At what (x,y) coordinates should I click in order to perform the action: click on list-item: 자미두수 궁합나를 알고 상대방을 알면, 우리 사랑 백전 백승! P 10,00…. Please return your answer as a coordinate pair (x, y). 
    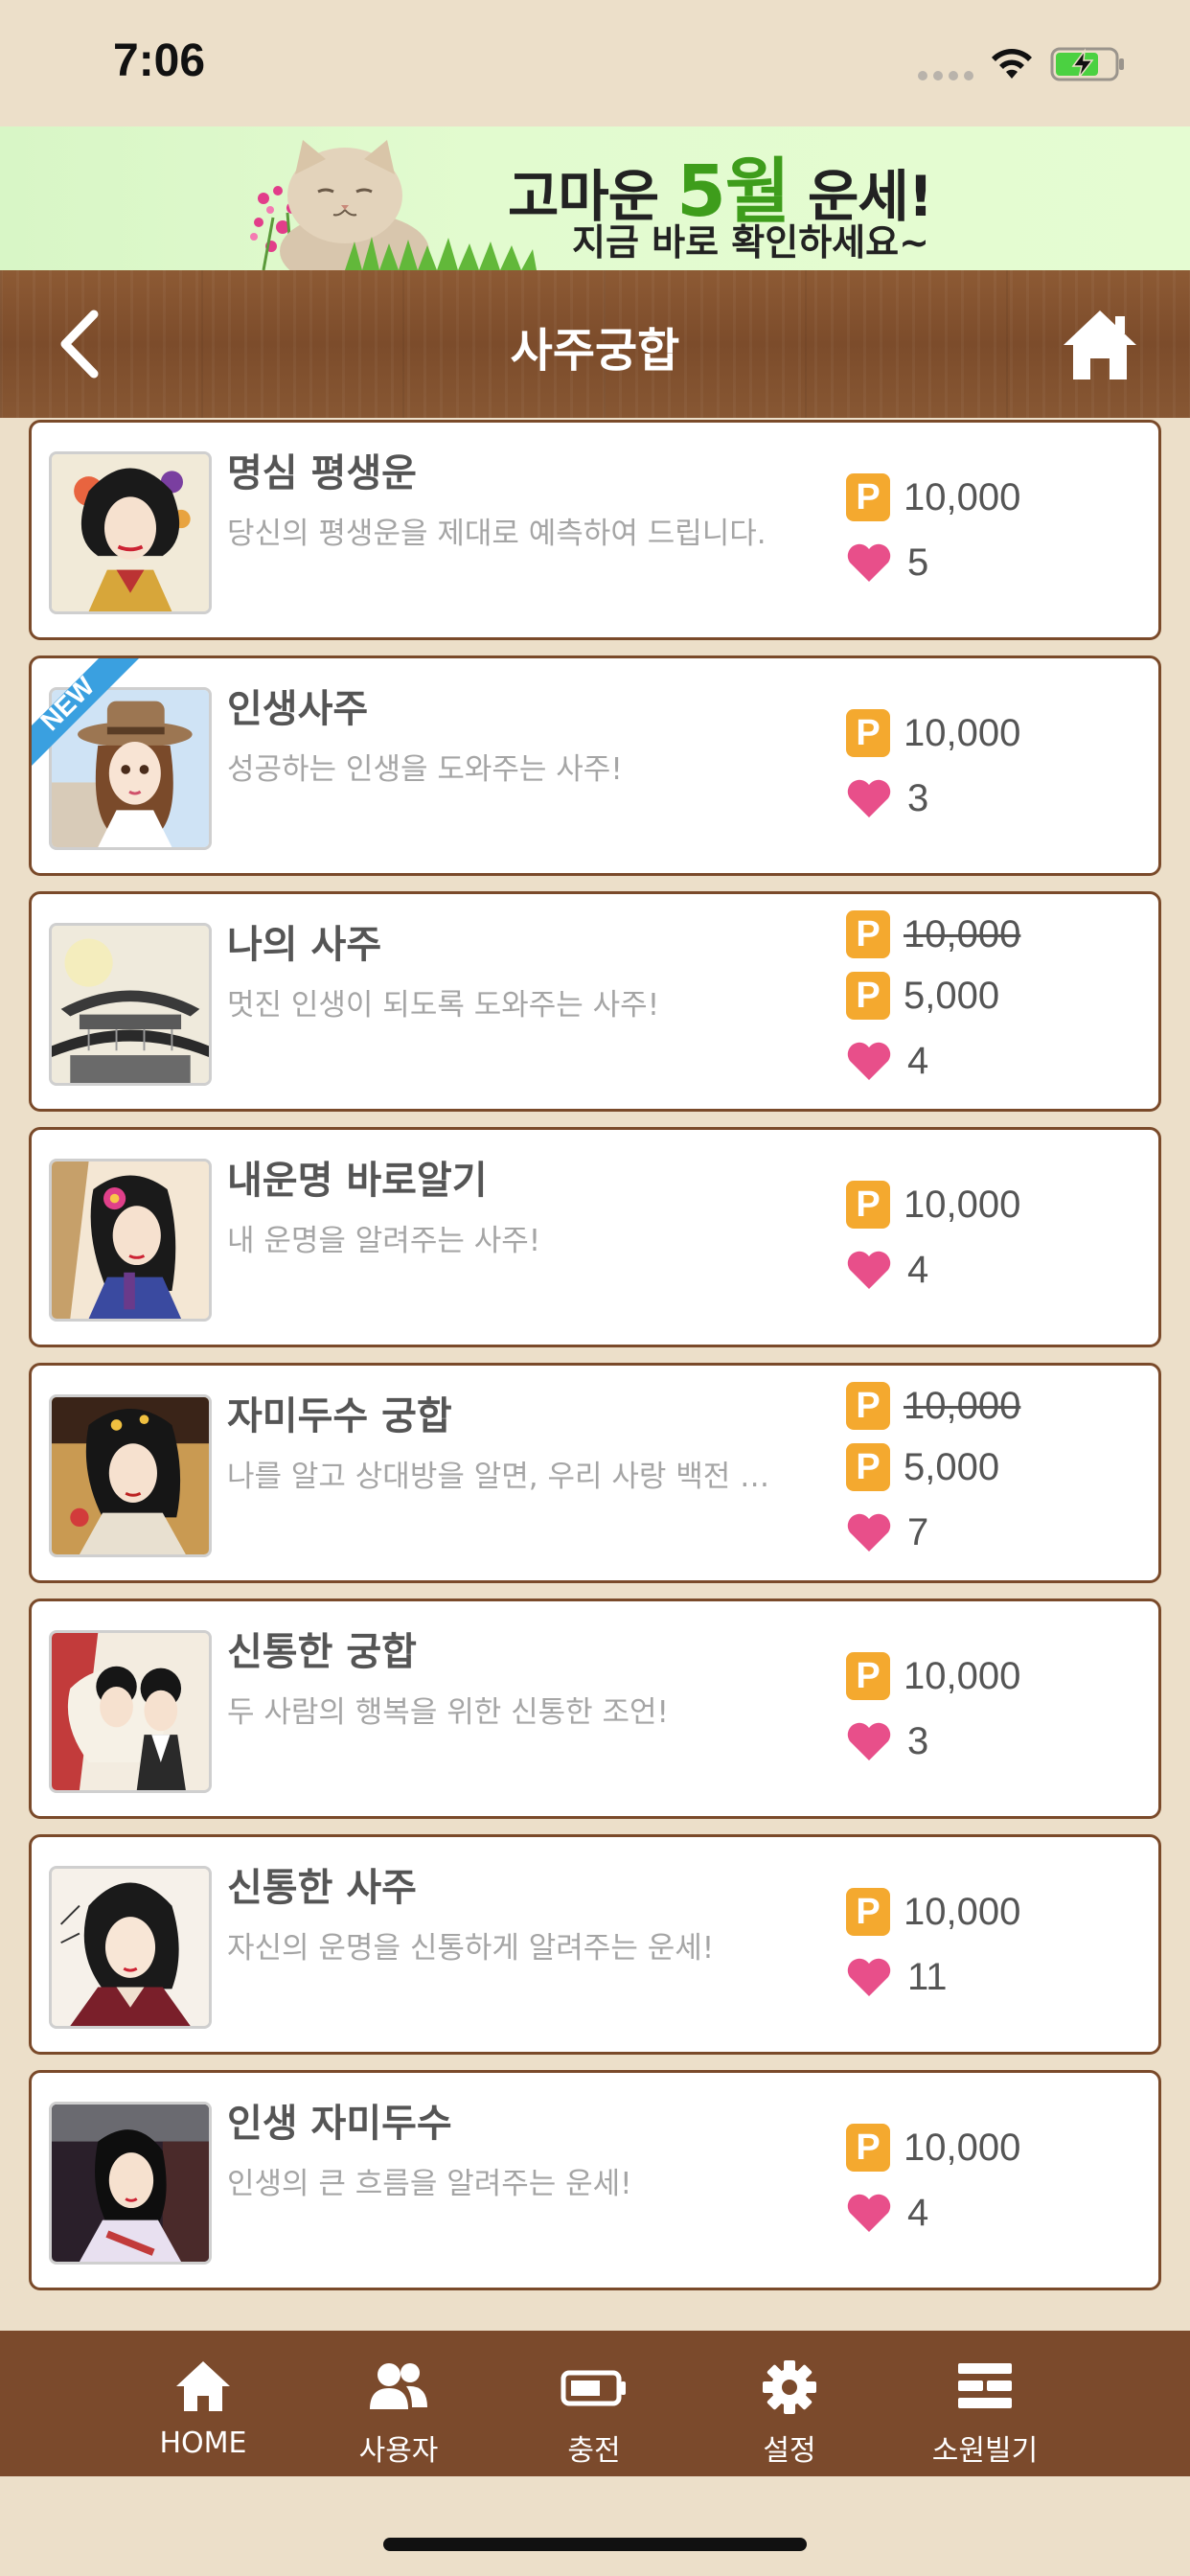
    Looking at the image, I should click on (595, 1473).